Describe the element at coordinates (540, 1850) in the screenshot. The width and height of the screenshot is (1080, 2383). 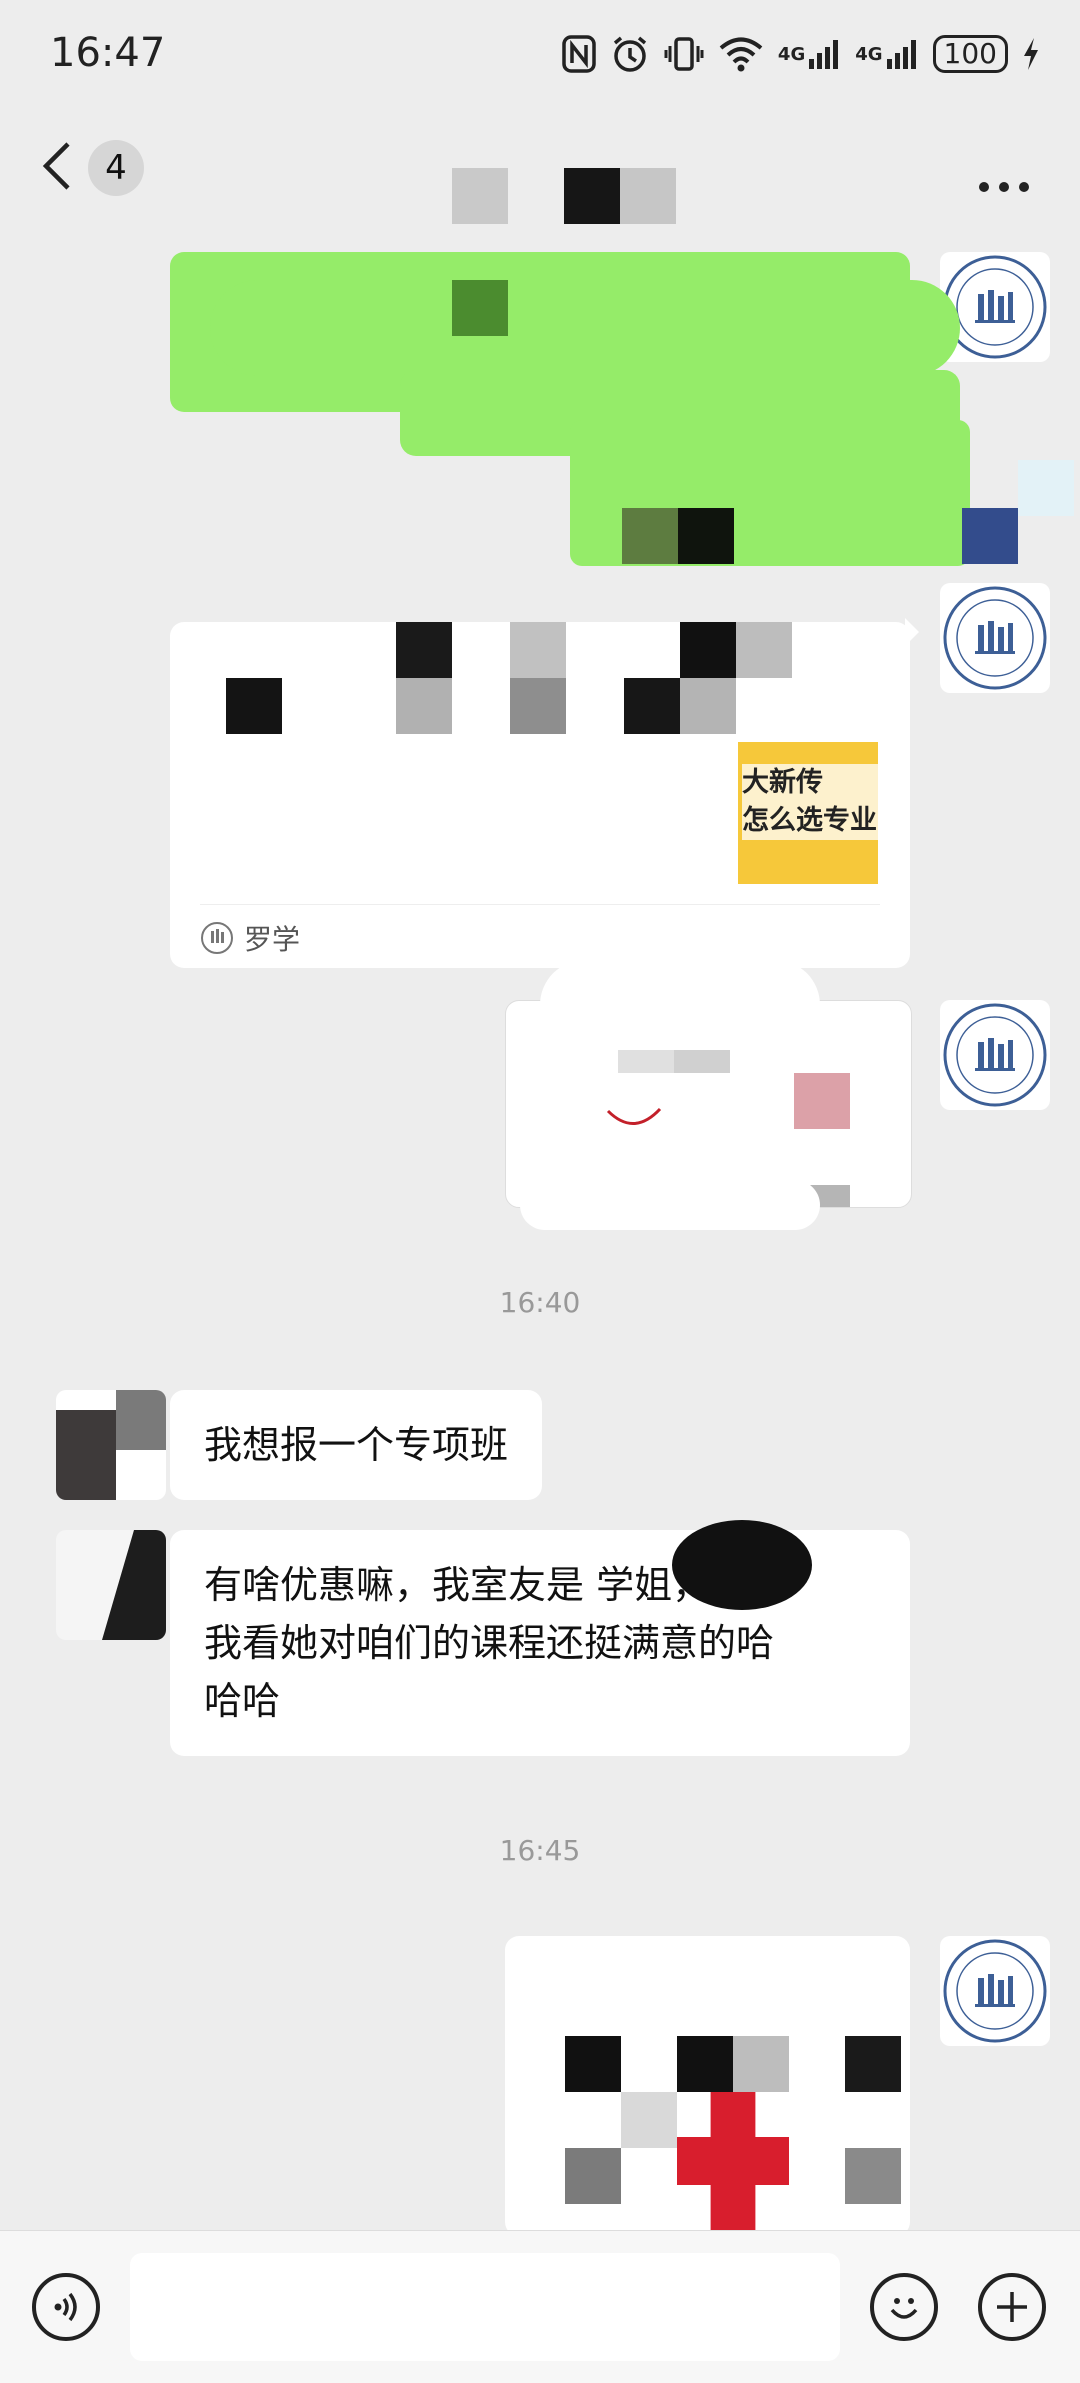
I see `timestamp-2: 16:45` at that location.